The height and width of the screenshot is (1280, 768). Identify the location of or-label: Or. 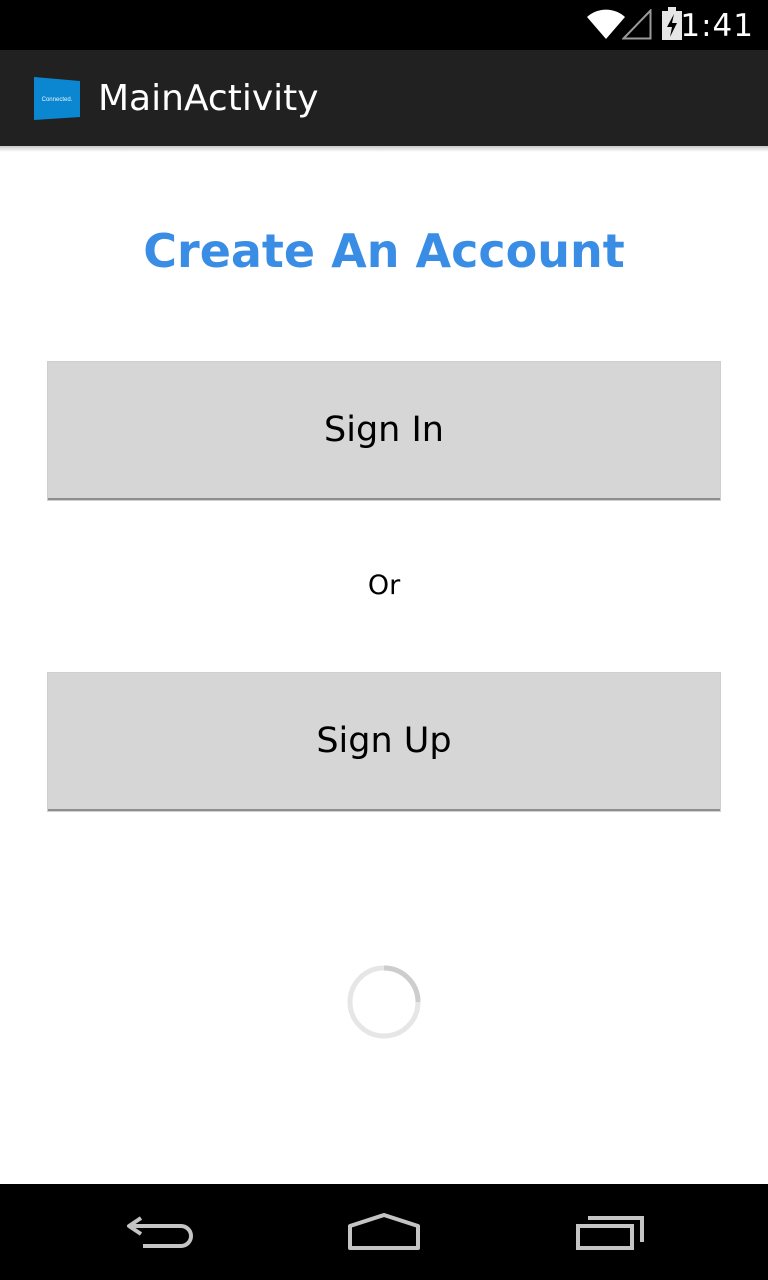
(384, 585).